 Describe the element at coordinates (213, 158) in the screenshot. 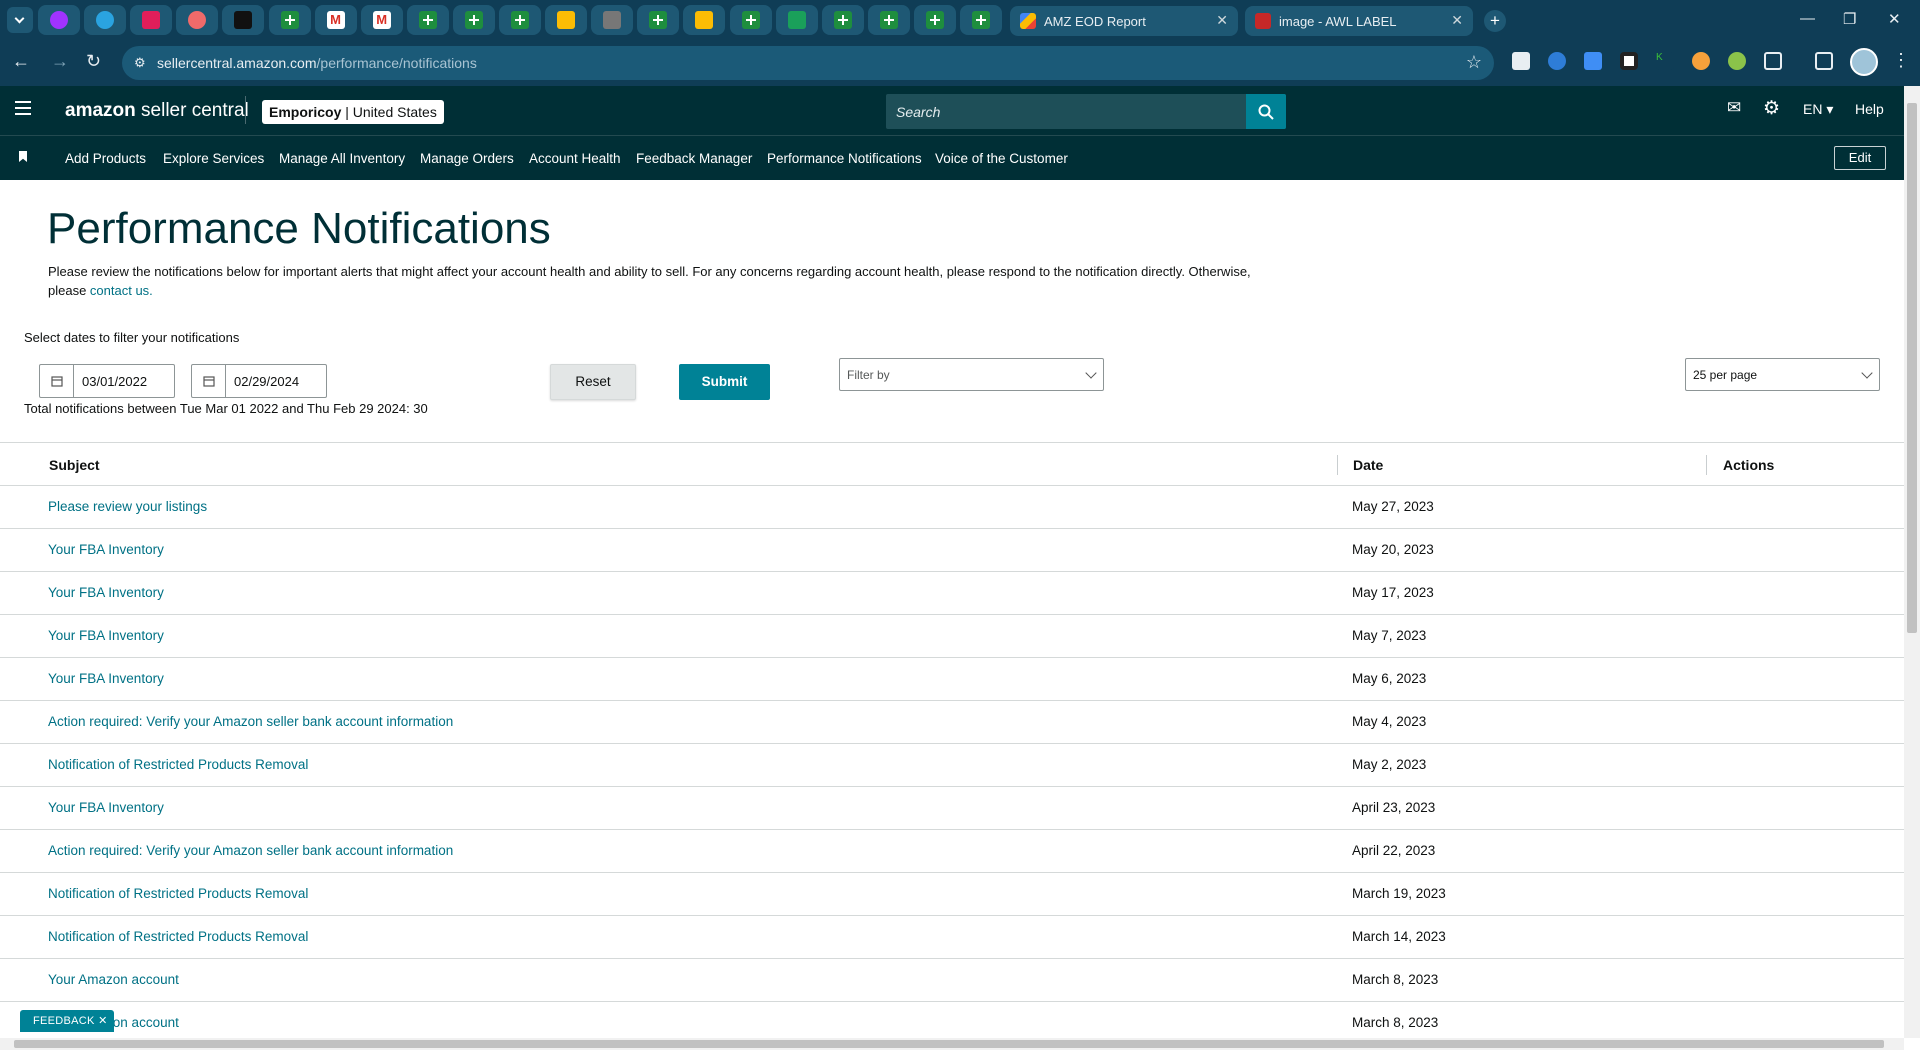

I see `nav-explore-services: Explore Services` at that location.